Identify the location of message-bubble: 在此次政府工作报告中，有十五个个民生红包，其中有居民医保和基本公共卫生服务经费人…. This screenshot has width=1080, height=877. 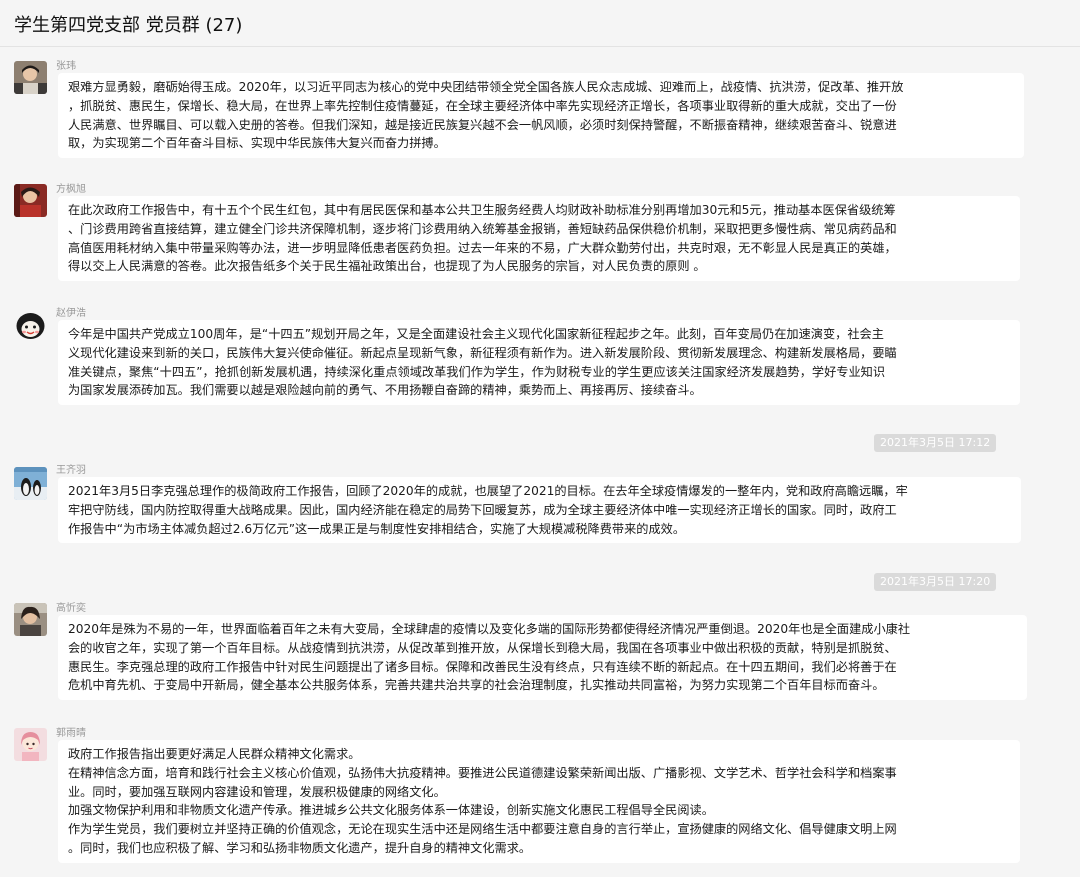
(539, 239).